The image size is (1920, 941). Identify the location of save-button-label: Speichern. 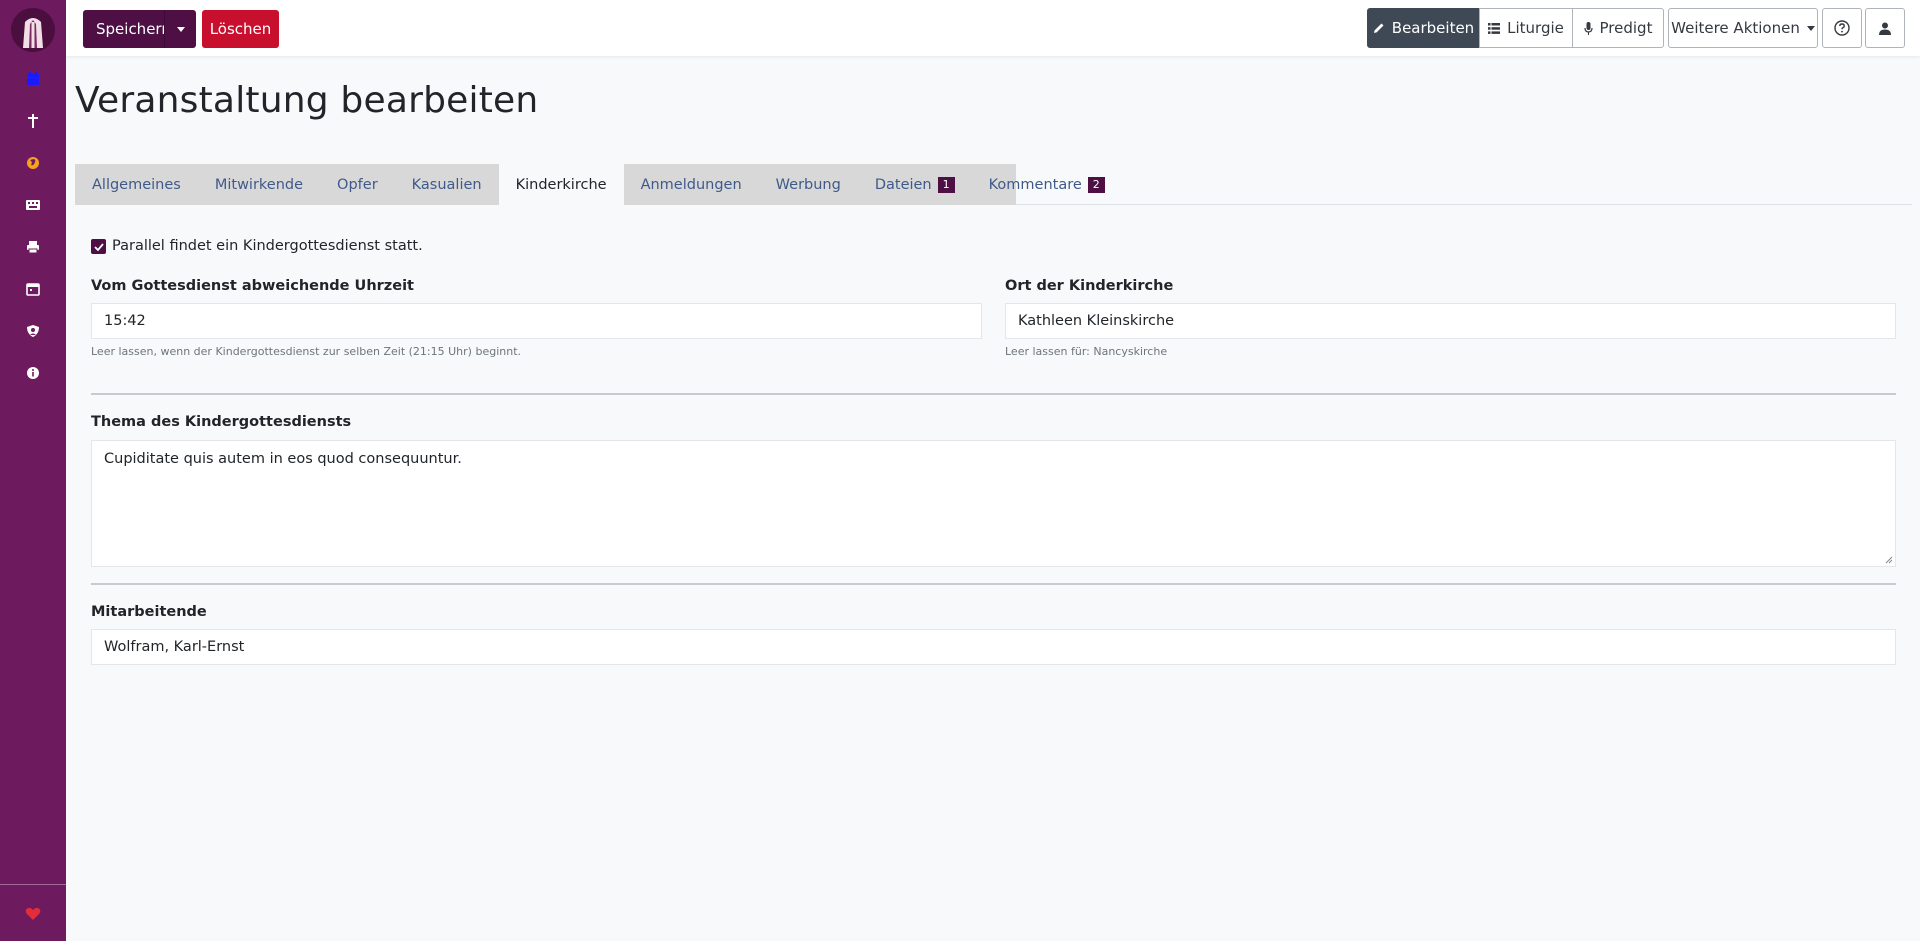
(133, 29).